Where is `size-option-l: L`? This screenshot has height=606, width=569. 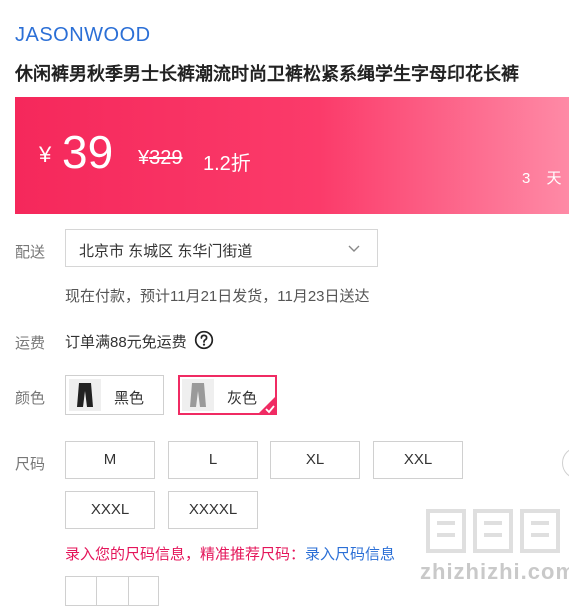
size-option-l: L is located at coordinates (213, 460).